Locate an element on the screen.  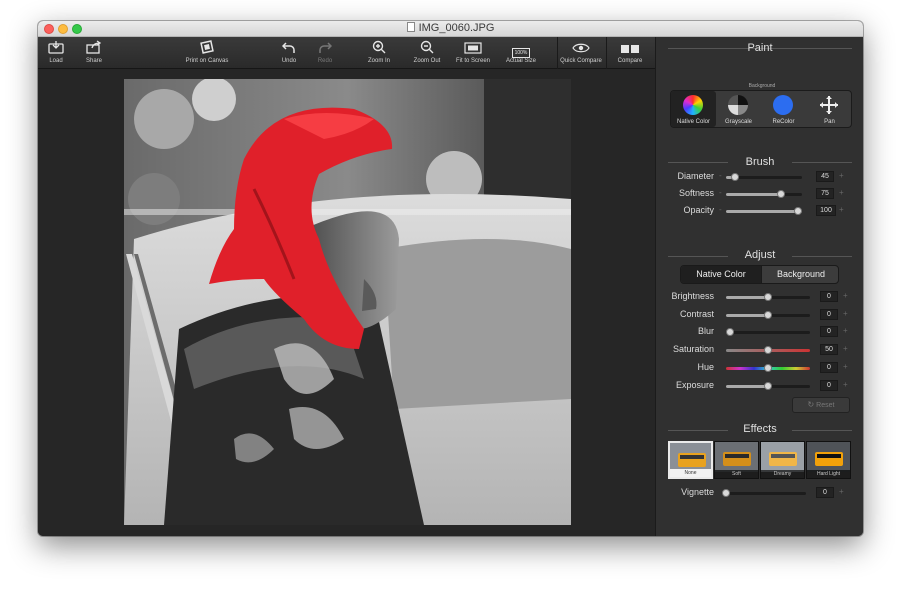
load-icon is located at coordinates (56, 49).